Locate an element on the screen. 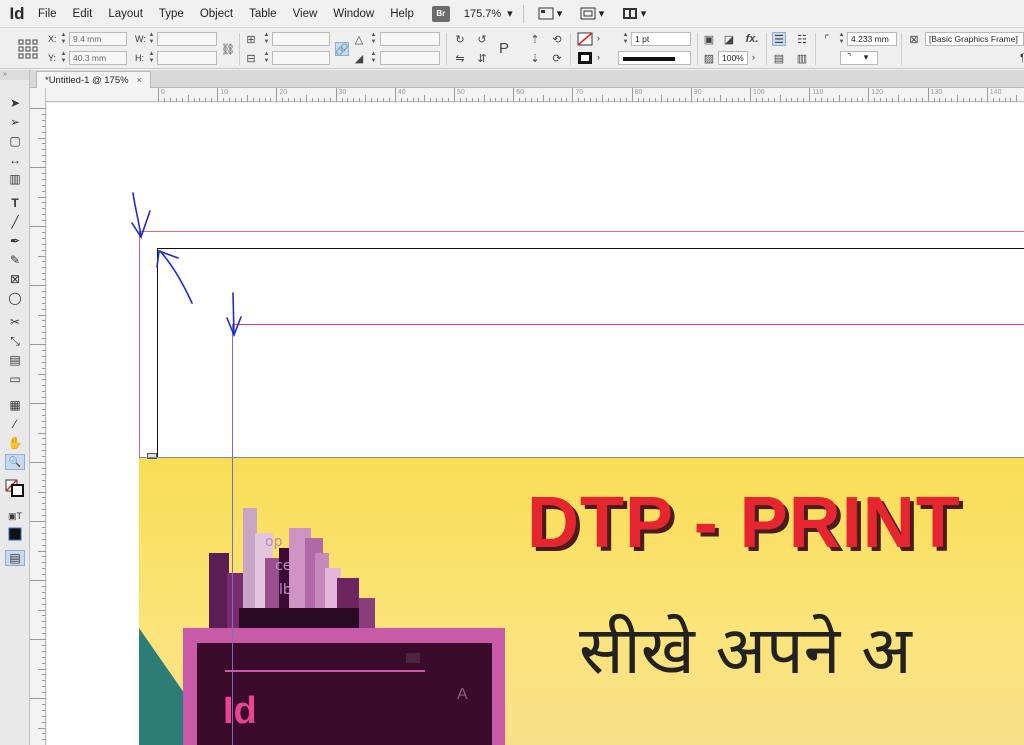  select-content-icon: ⇣ is located at coordinates (535, 58).